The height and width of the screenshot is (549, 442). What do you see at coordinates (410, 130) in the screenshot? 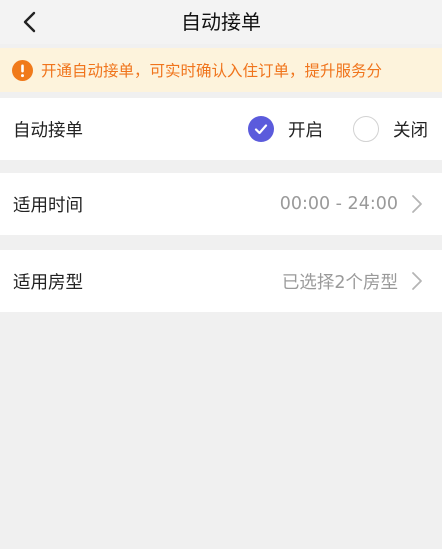
I see `radio-option-off-label: 关闭` at bounding box center [410, 130].